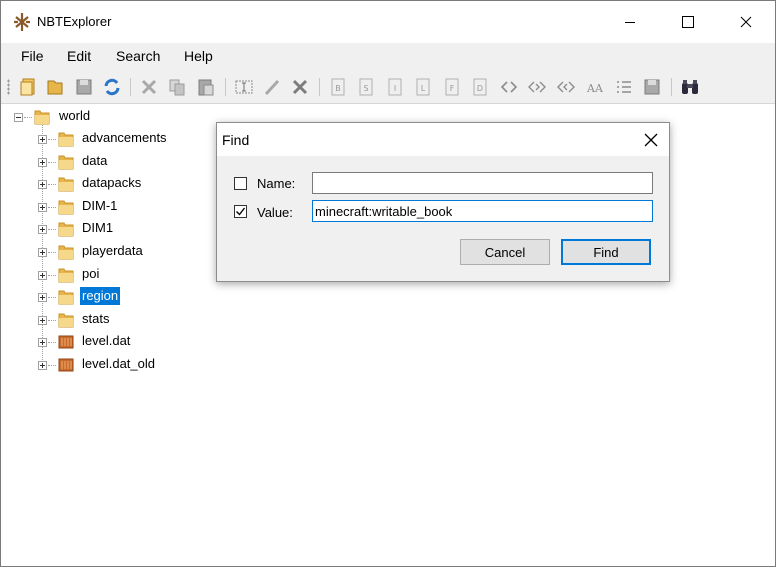 This screenshot has height=567, width=776. What do you see at coordinates (18, 117) in the screenshot?
I see `collapse-toggle` at bounding box center [18, 117].